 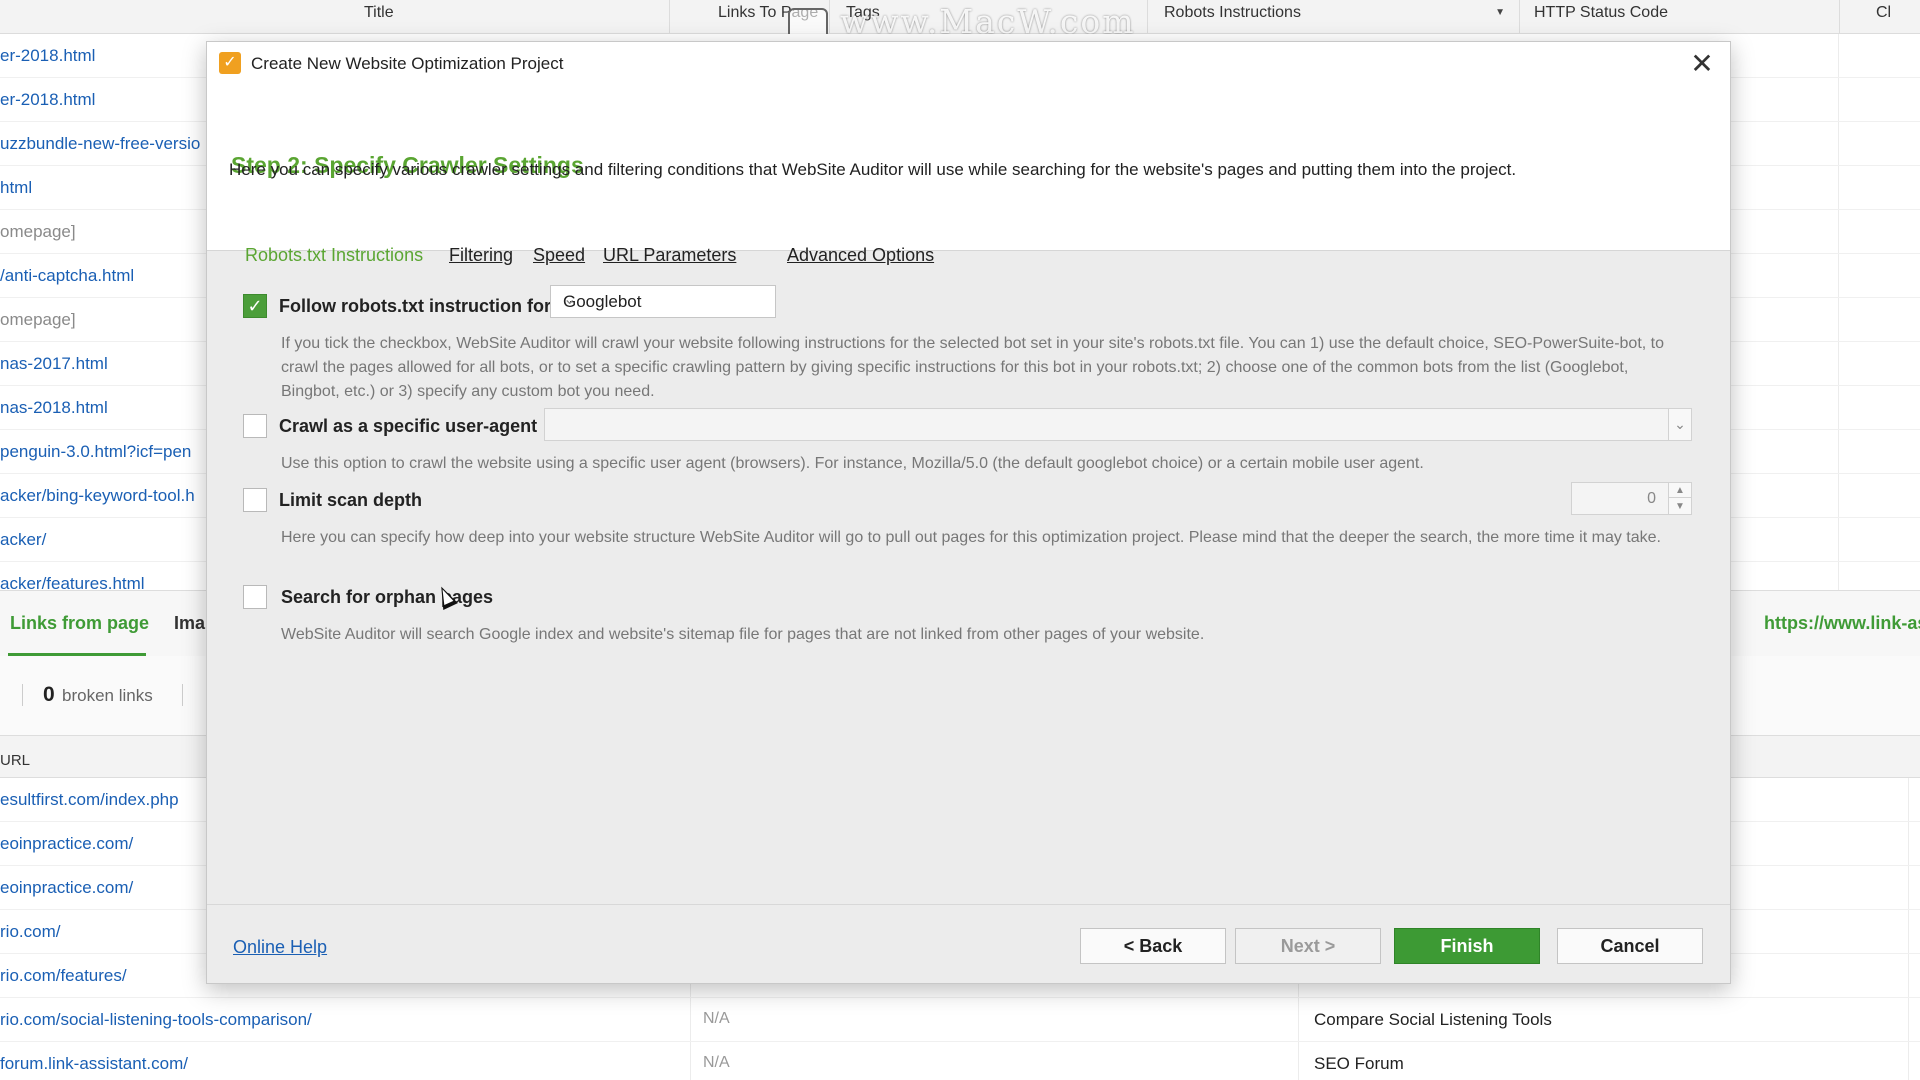 What do you see at coordinates (669, 255) in the screenshot?
I see `tab-url-parameters: URL Parameters` at bounding box center [669, 255].